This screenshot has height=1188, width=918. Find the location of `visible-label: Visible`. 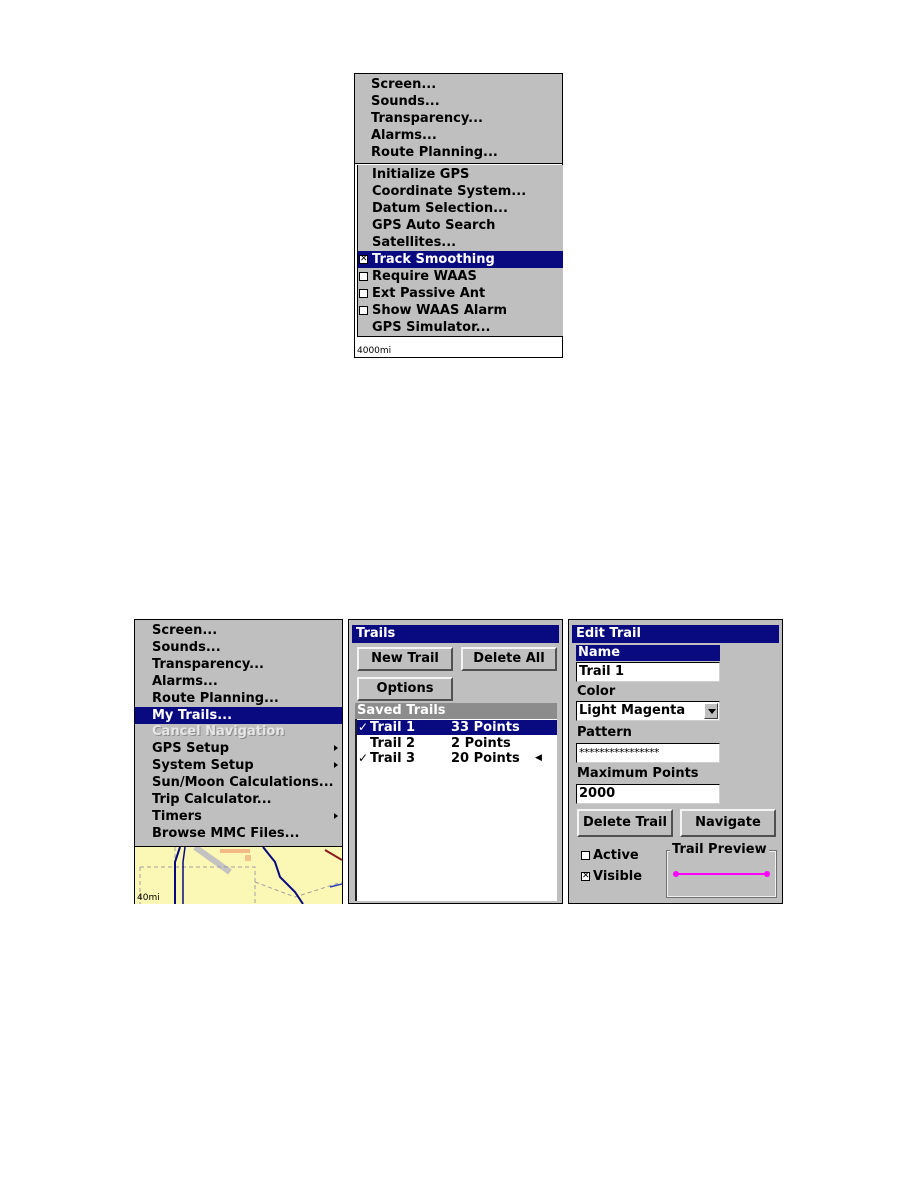

visible-label: Visible is located at coordinates (618, 876).